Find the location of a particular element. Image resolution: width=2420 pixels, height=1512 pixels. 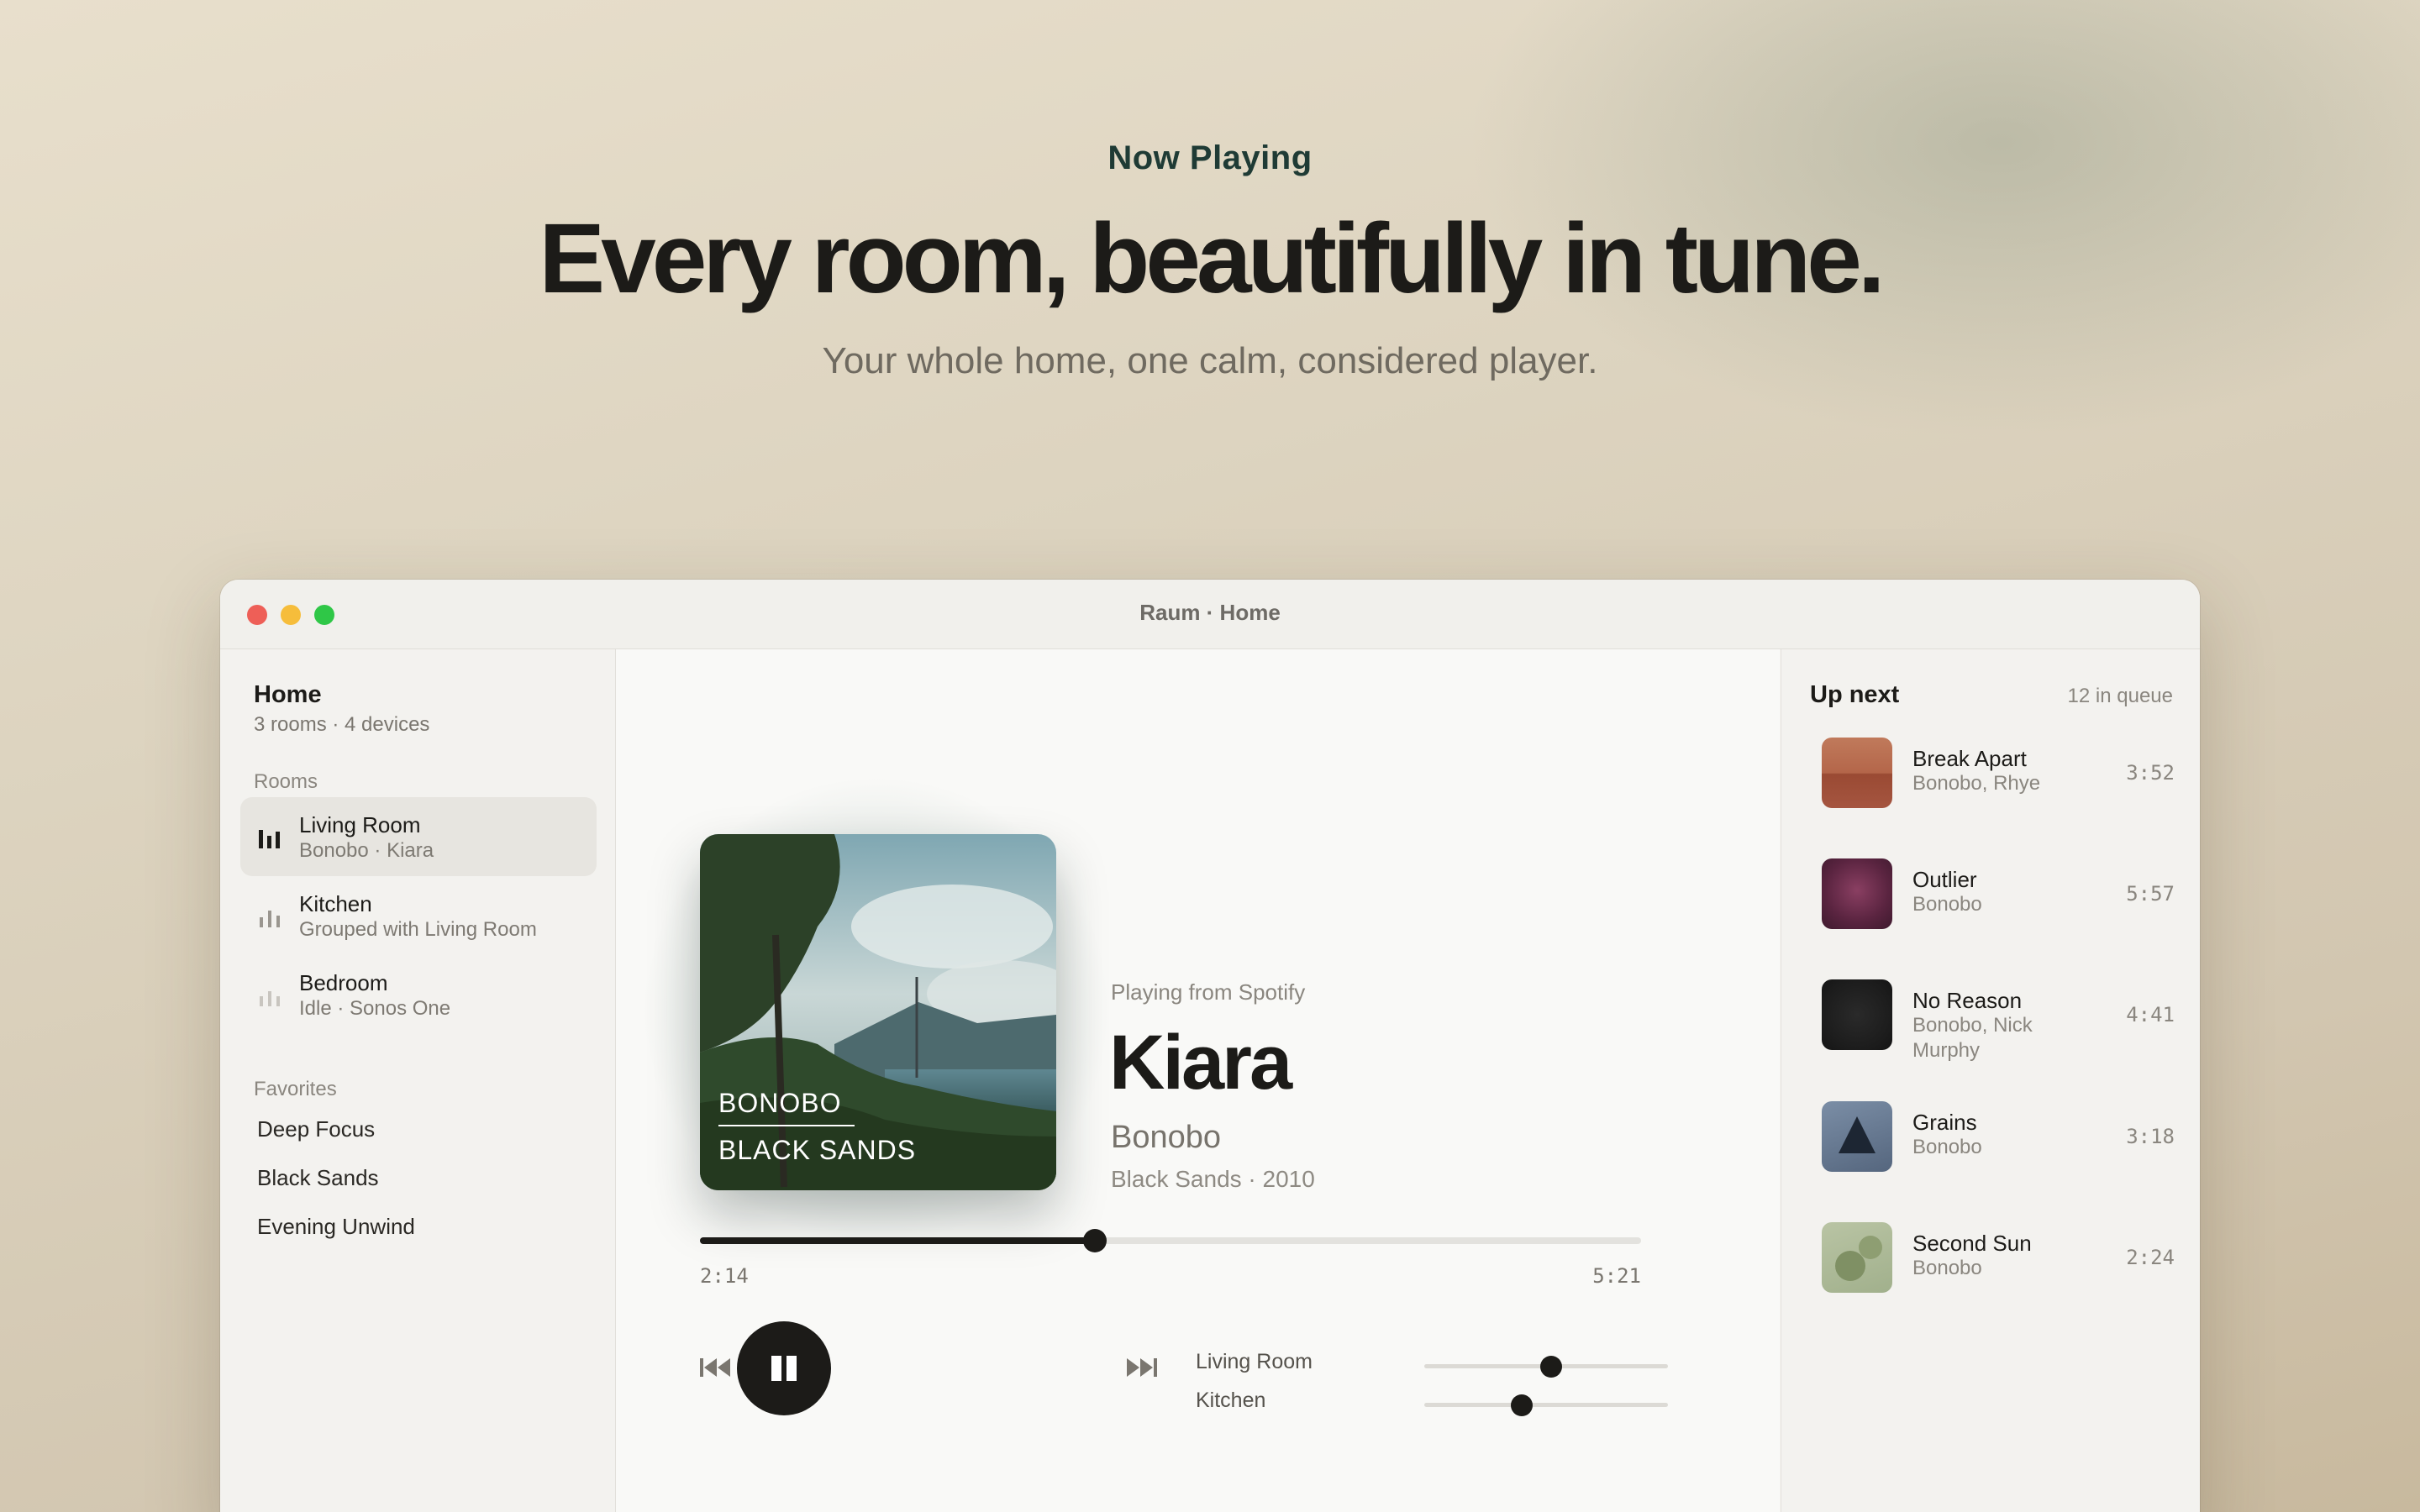

total-time: 5:21 is located at coordinates (1617, 1276).